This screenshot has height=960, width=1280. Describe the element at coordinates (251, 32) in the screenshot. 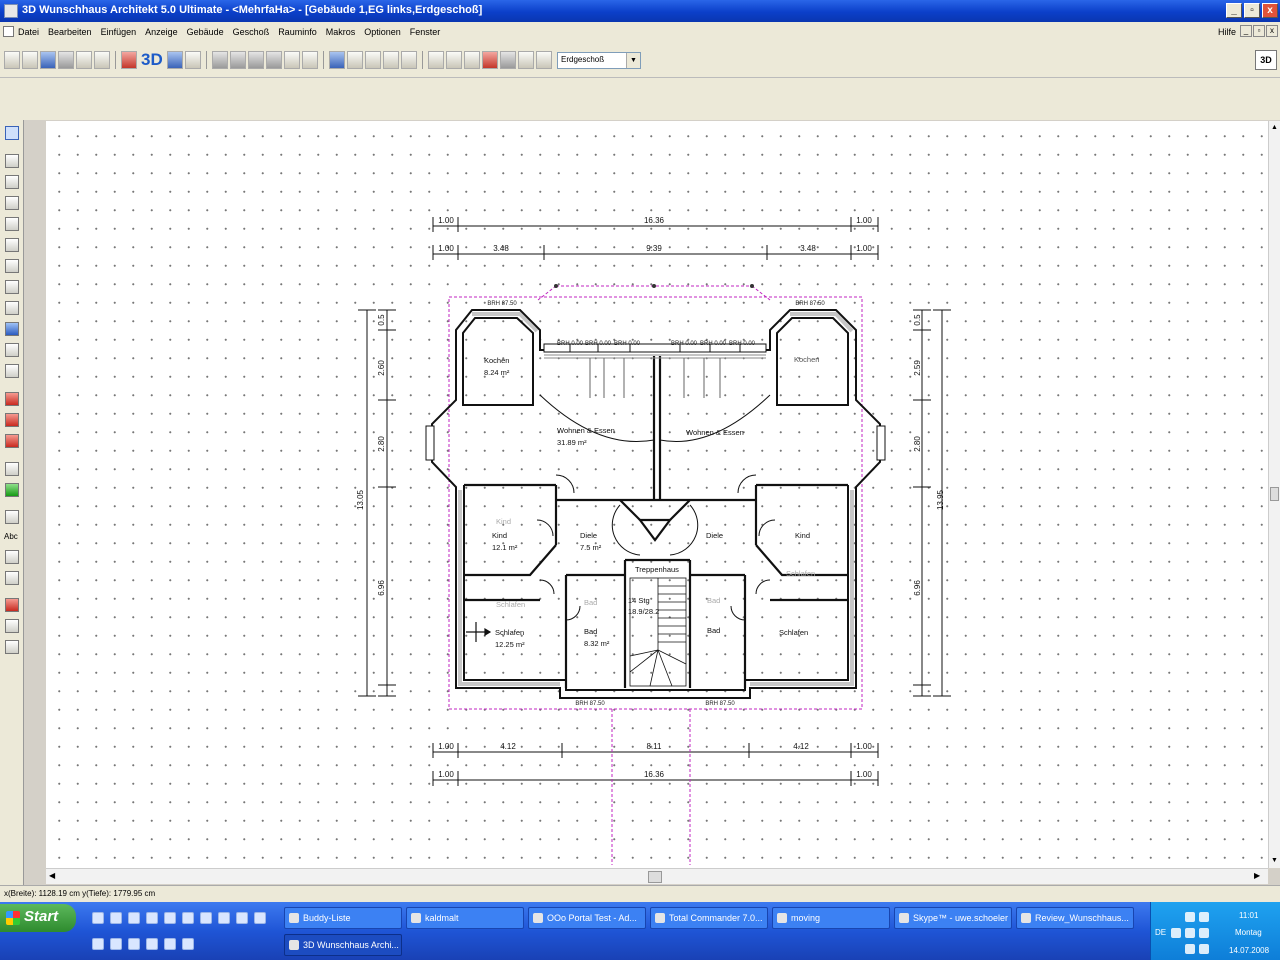

I see `menu-geschoss: Geschoß` at that location.